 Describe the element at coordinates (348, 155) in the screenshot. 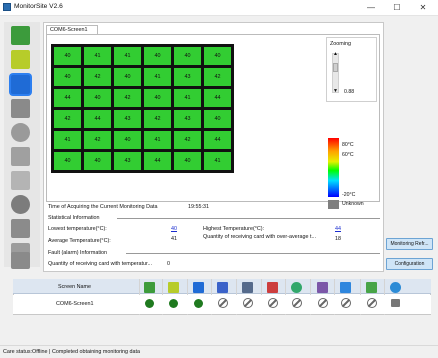

I see `scale-mid-label: 60°C` at that location.